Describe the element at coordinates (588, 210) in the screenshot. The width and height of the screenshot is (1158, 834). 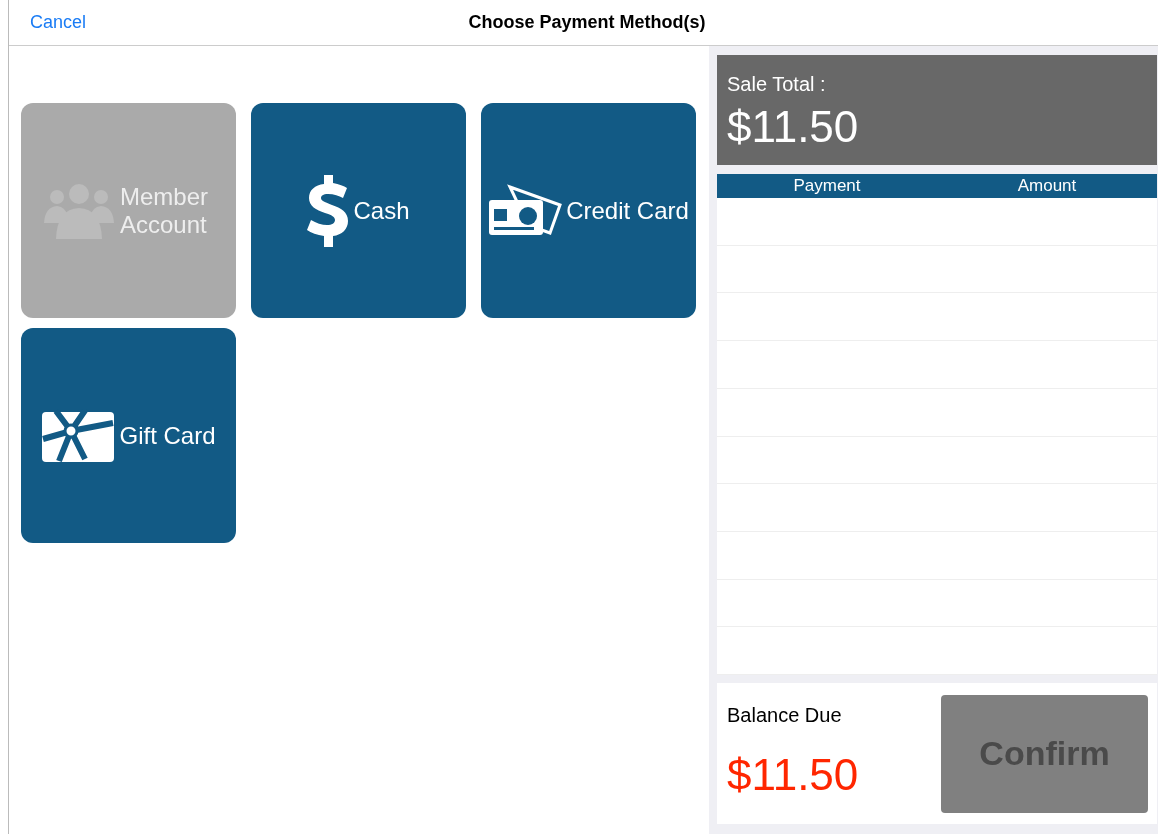
I see `payment-method-tile: Credit Card` at that location.